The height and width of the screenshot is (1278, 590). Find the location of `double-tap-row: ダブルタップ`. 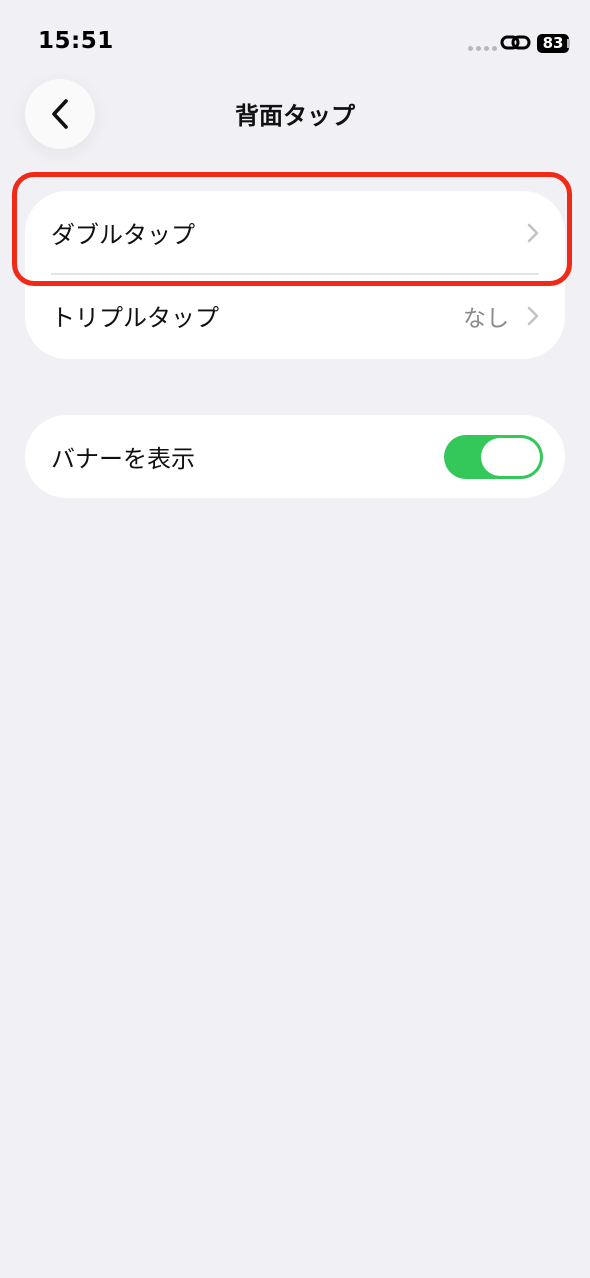

double-tap-row: ダブルタップ is located at coordinates (295, 233).